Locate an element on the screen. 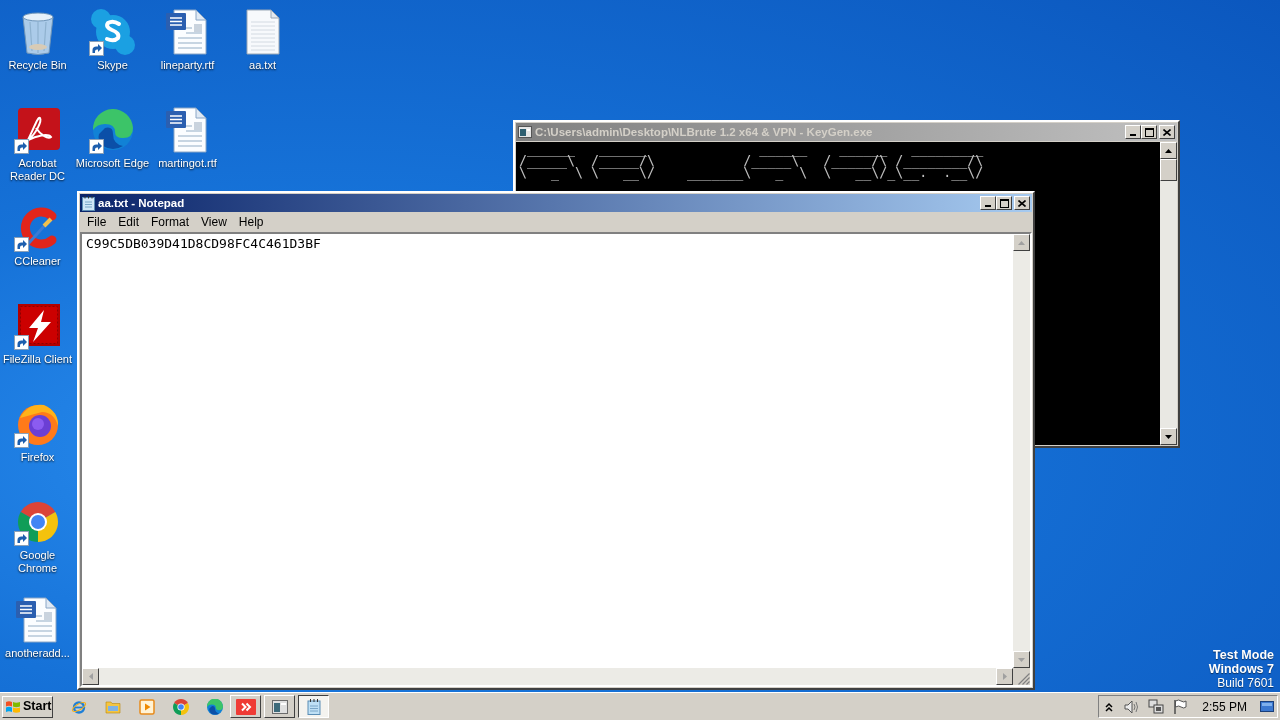  desktop-icon-label: Microsoft Edge is located at coordinates (112, 163).